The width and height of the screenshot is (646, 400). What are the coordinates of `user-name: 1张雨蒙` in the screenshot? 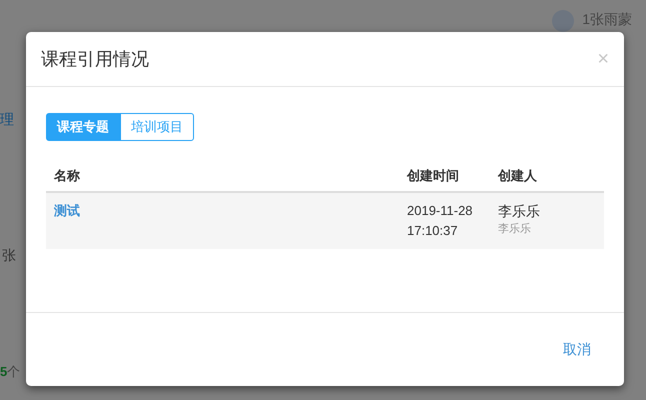 It's located at (607, 19).